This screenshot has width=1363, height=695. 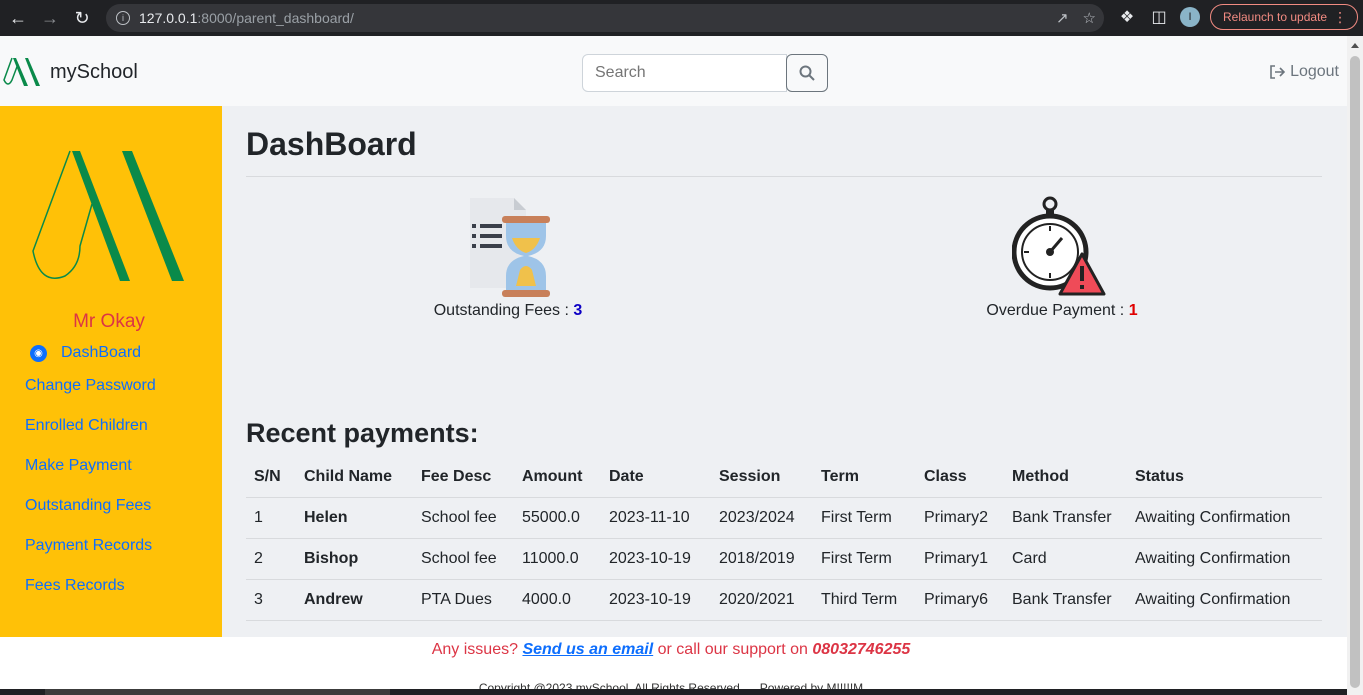 I want to click on site-info-icon: i, so click(x=123, y=18).